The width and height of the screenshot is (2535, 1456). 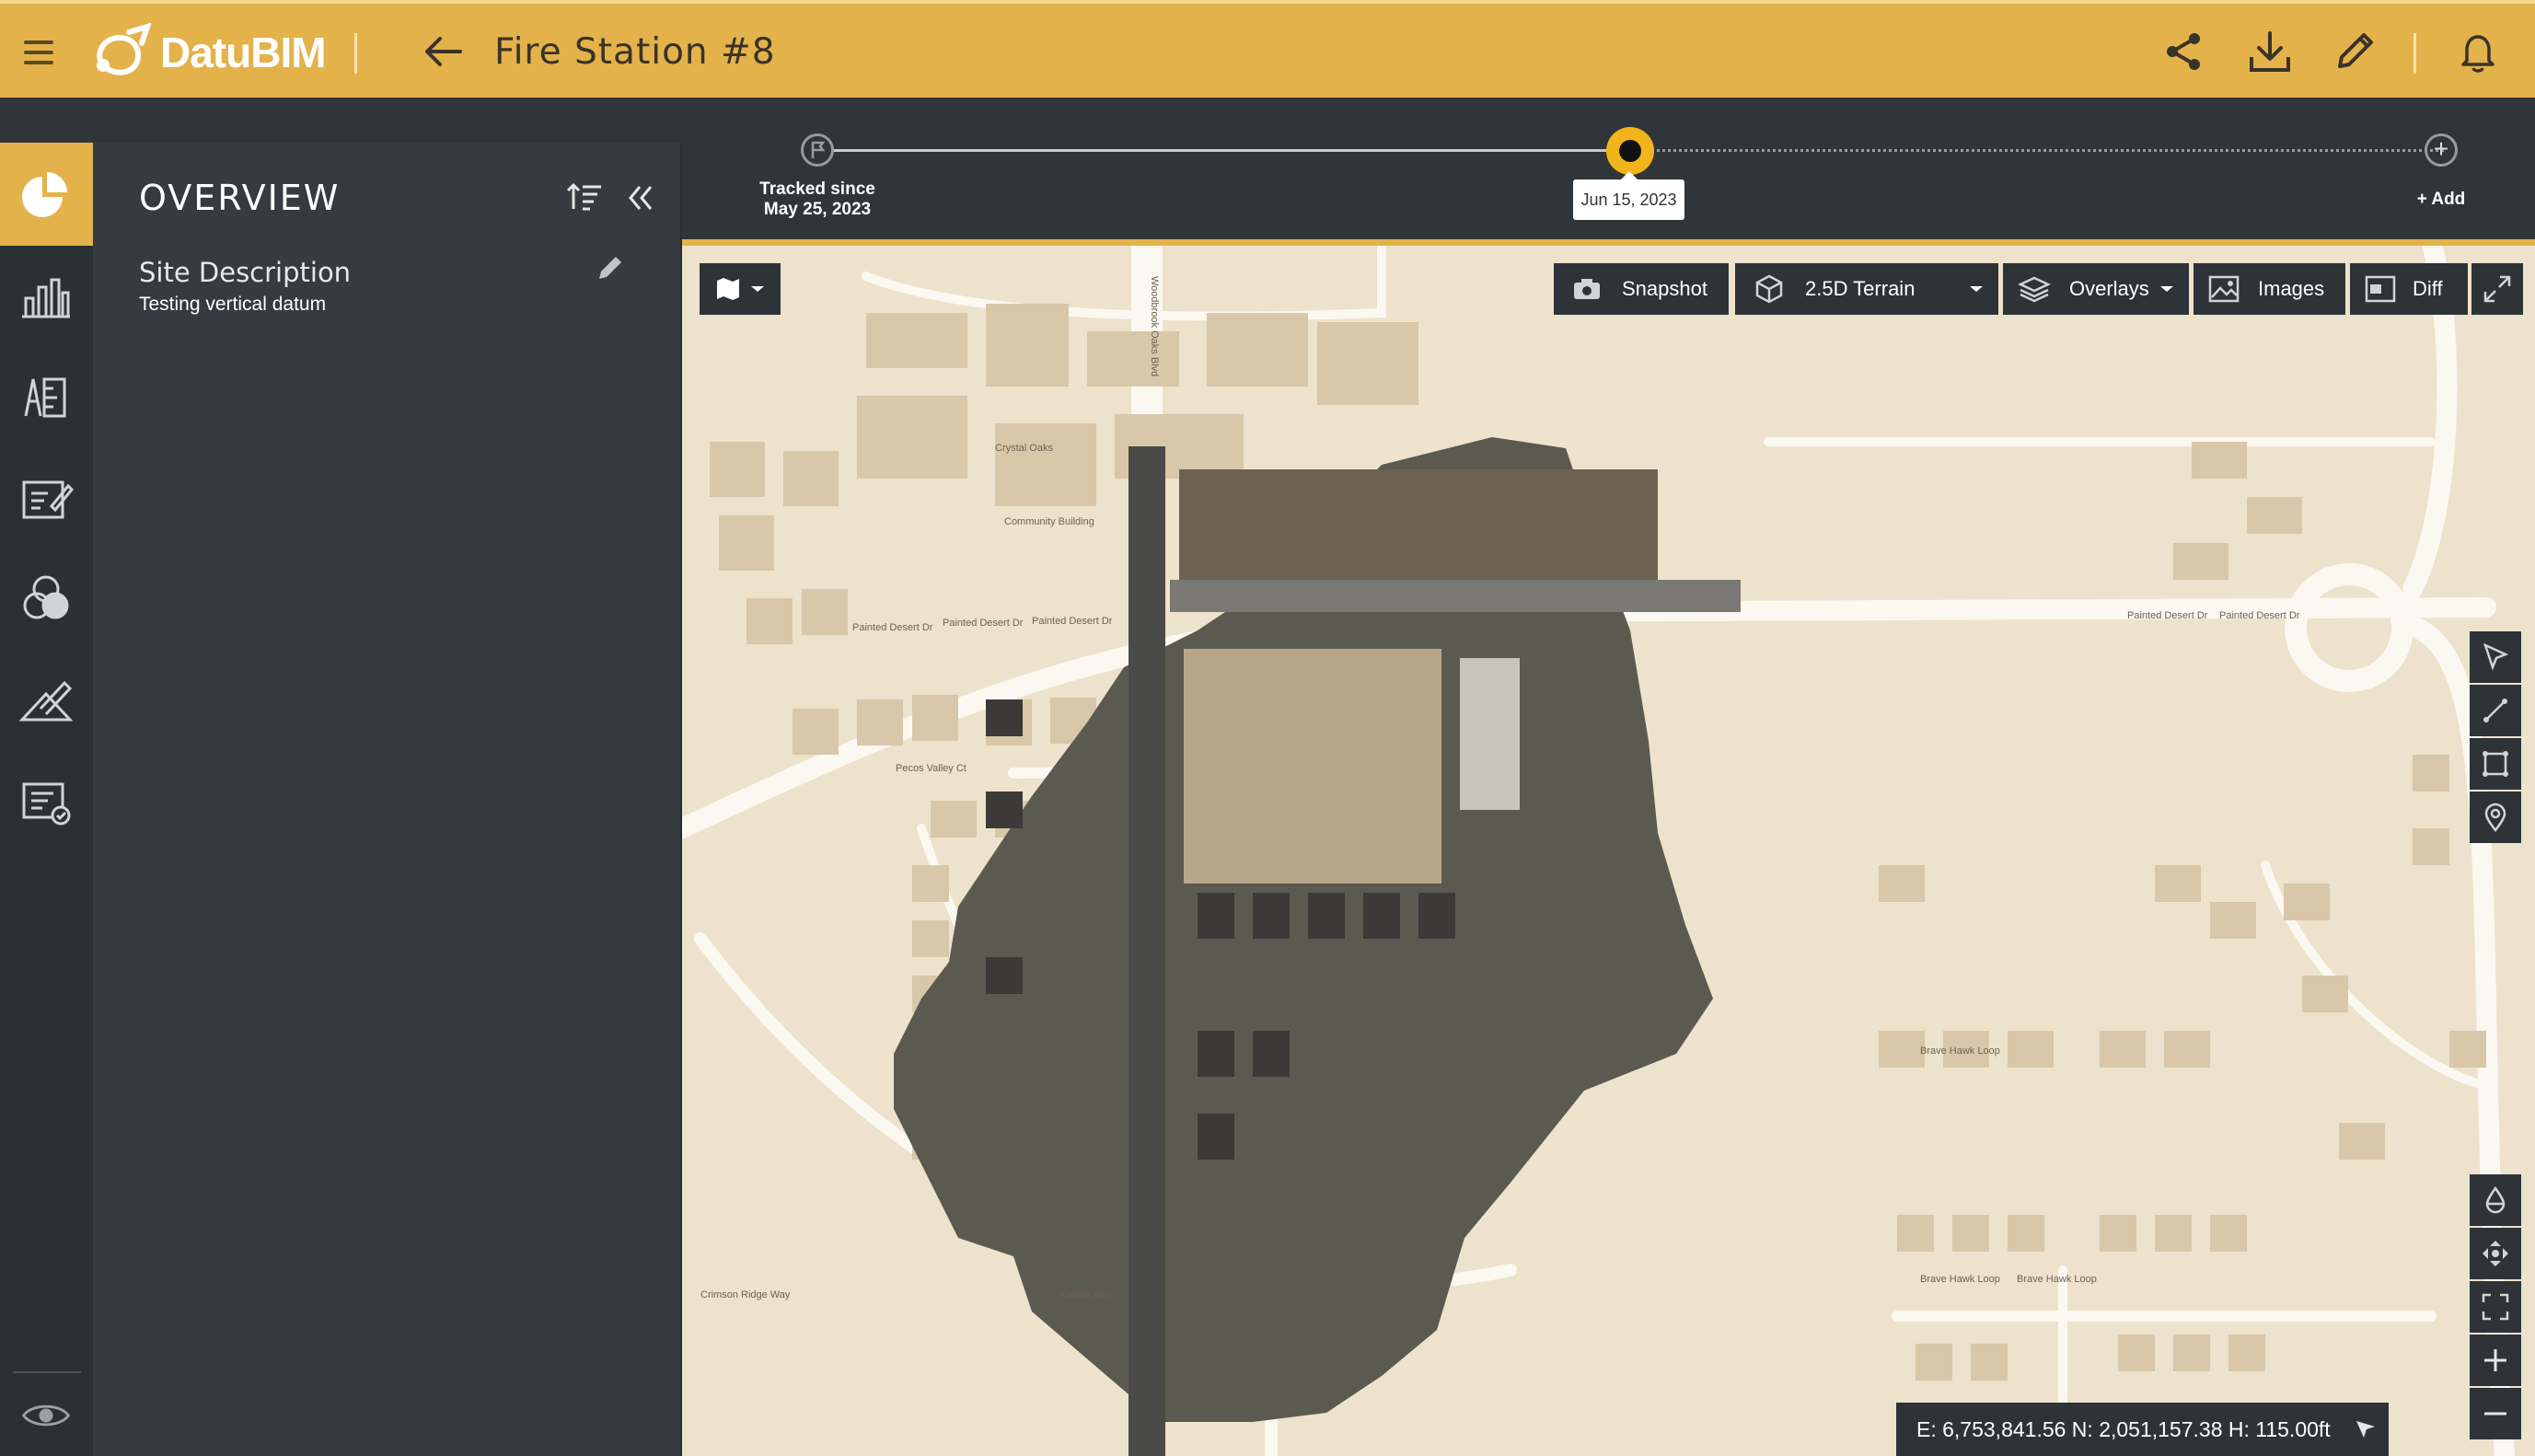 I want to click on tracked-since-label: Tracked since, so click(x=817, y=189).